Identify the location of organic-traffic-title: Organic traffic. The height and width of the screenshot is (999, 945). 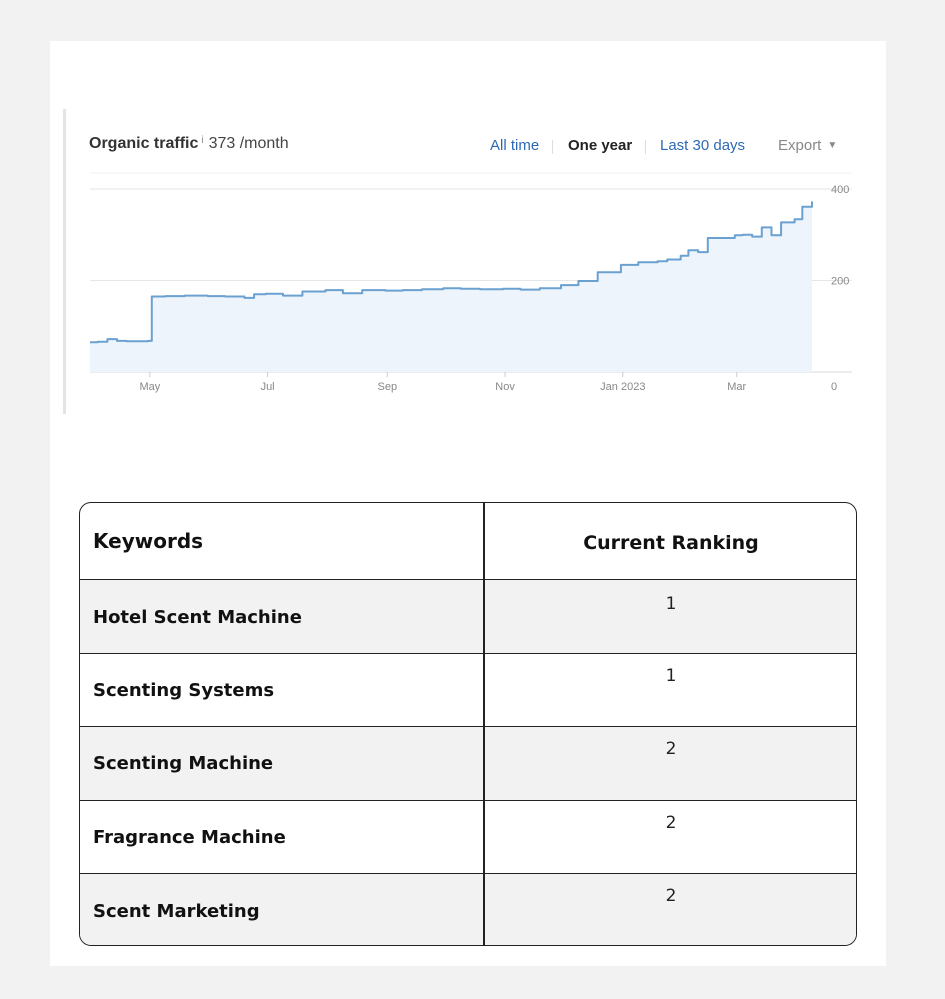
(144, 143).